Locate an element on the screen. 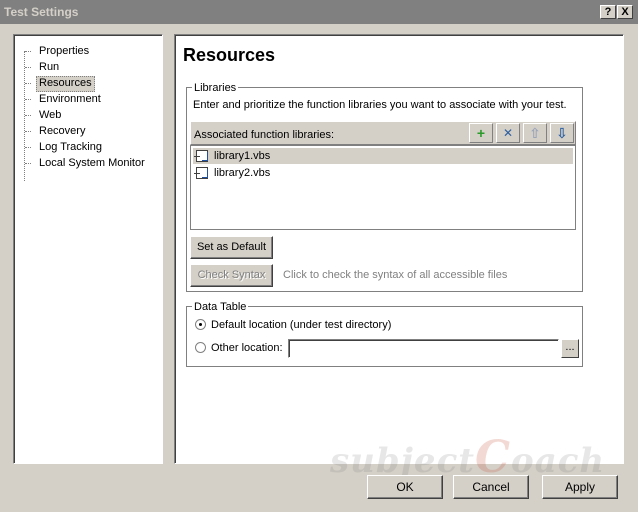  check-syntax-button: Check Syntax is located at coordinates (231, 275).